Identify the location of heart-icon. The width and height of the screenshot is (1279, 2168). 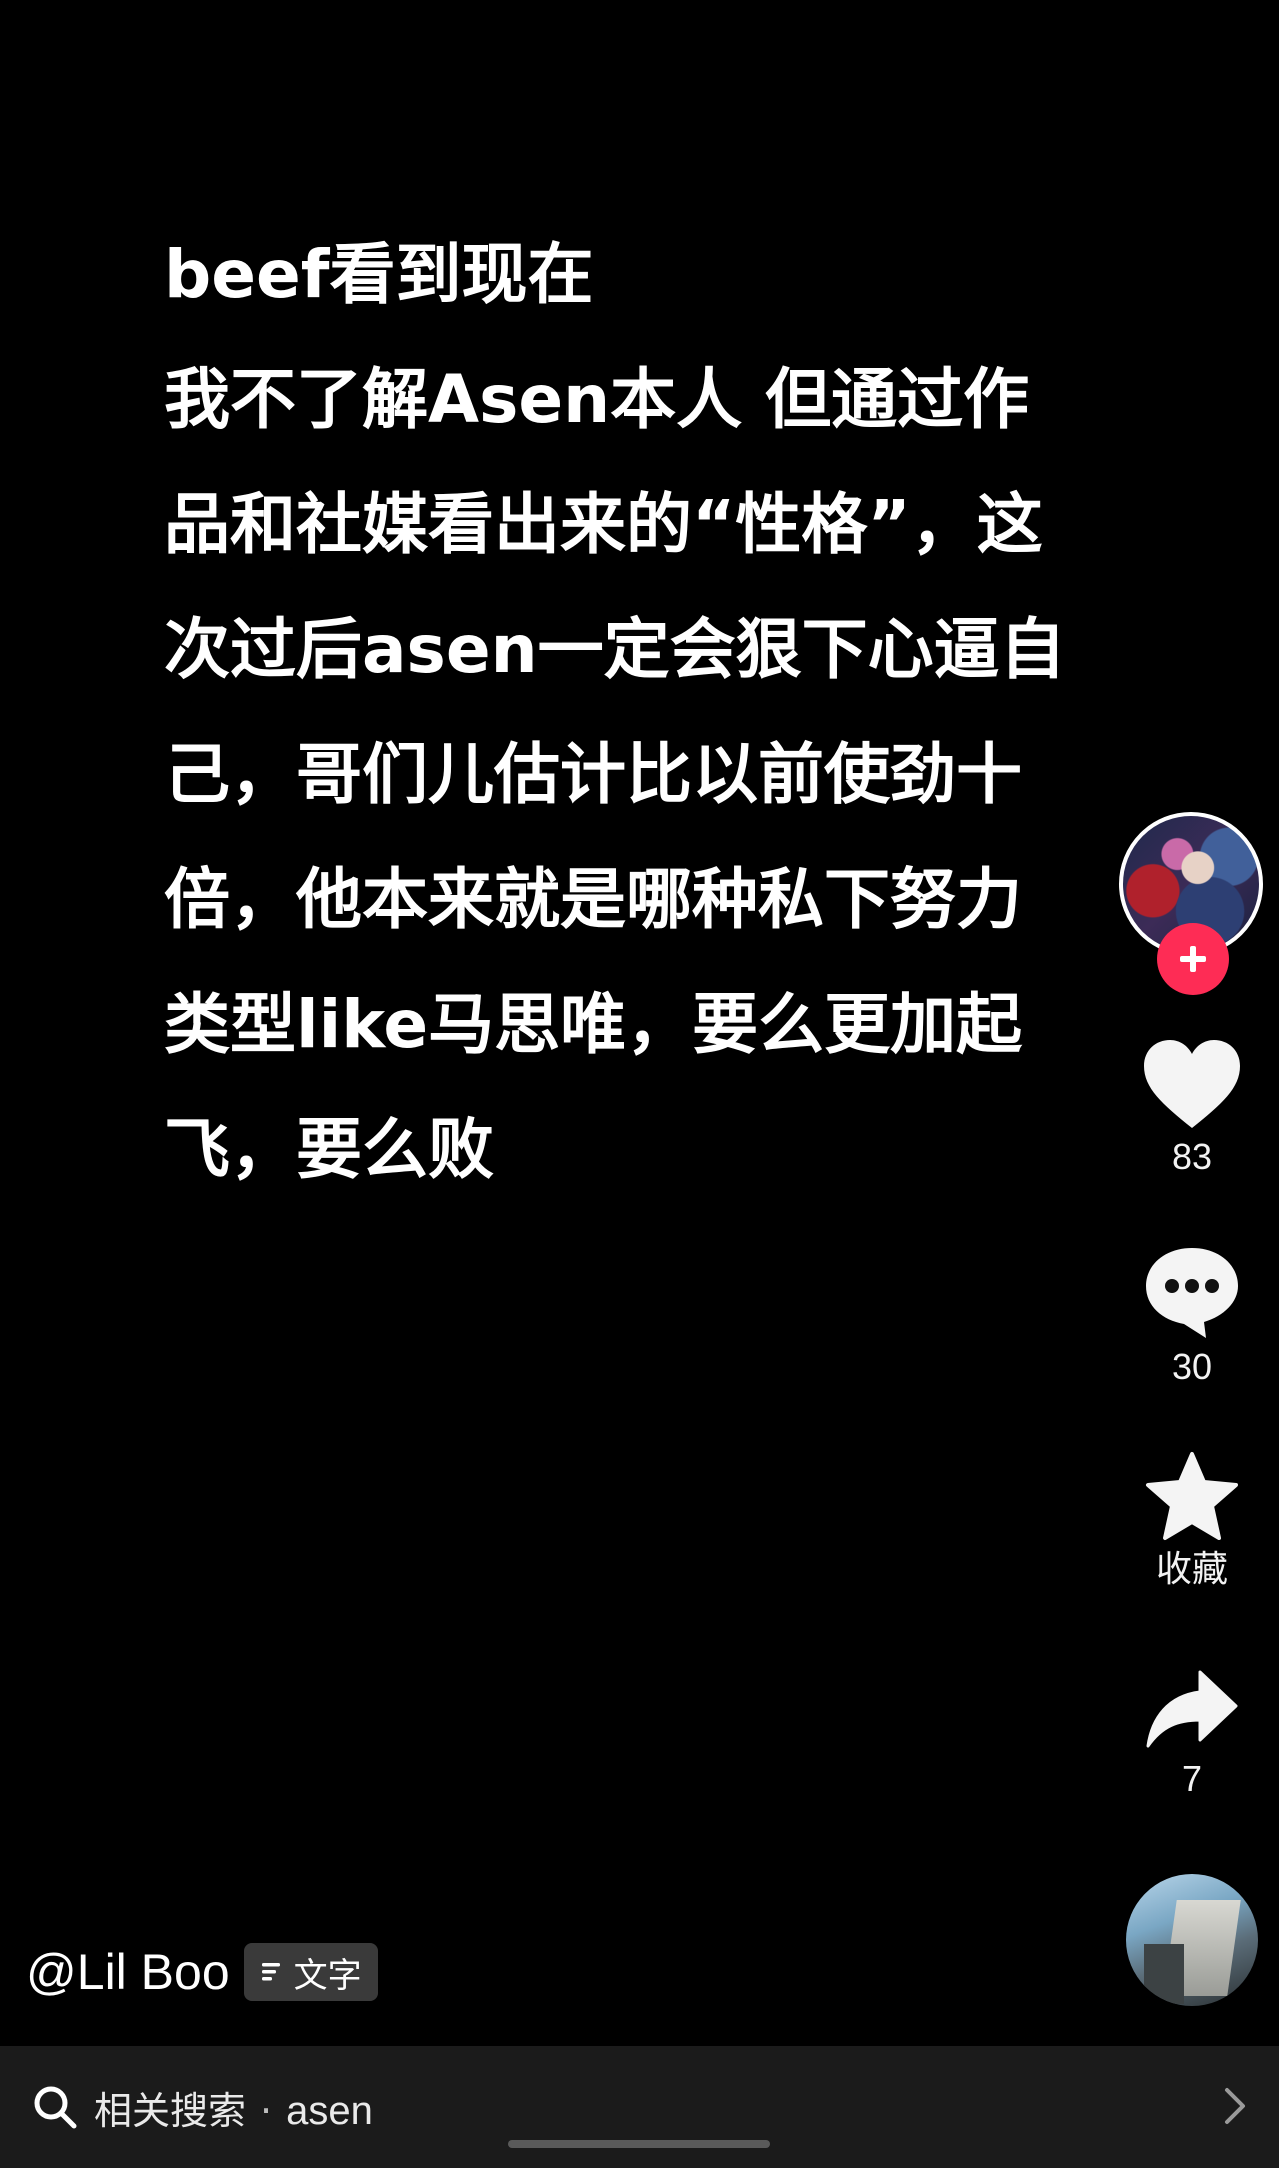
(1192, 1084).